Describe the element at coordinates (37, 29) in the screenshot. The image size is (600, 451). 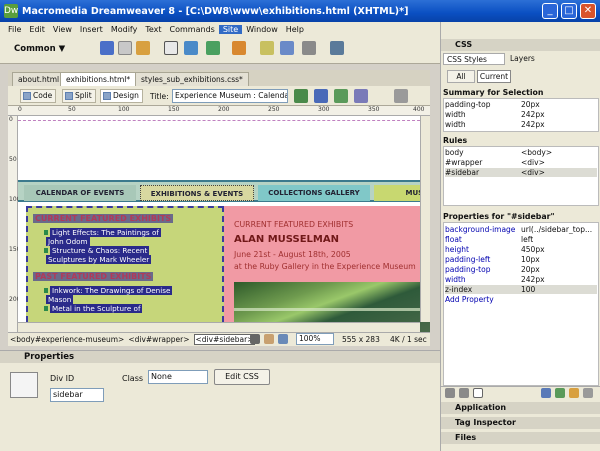
I see `menu-edit: Edit` at that location.